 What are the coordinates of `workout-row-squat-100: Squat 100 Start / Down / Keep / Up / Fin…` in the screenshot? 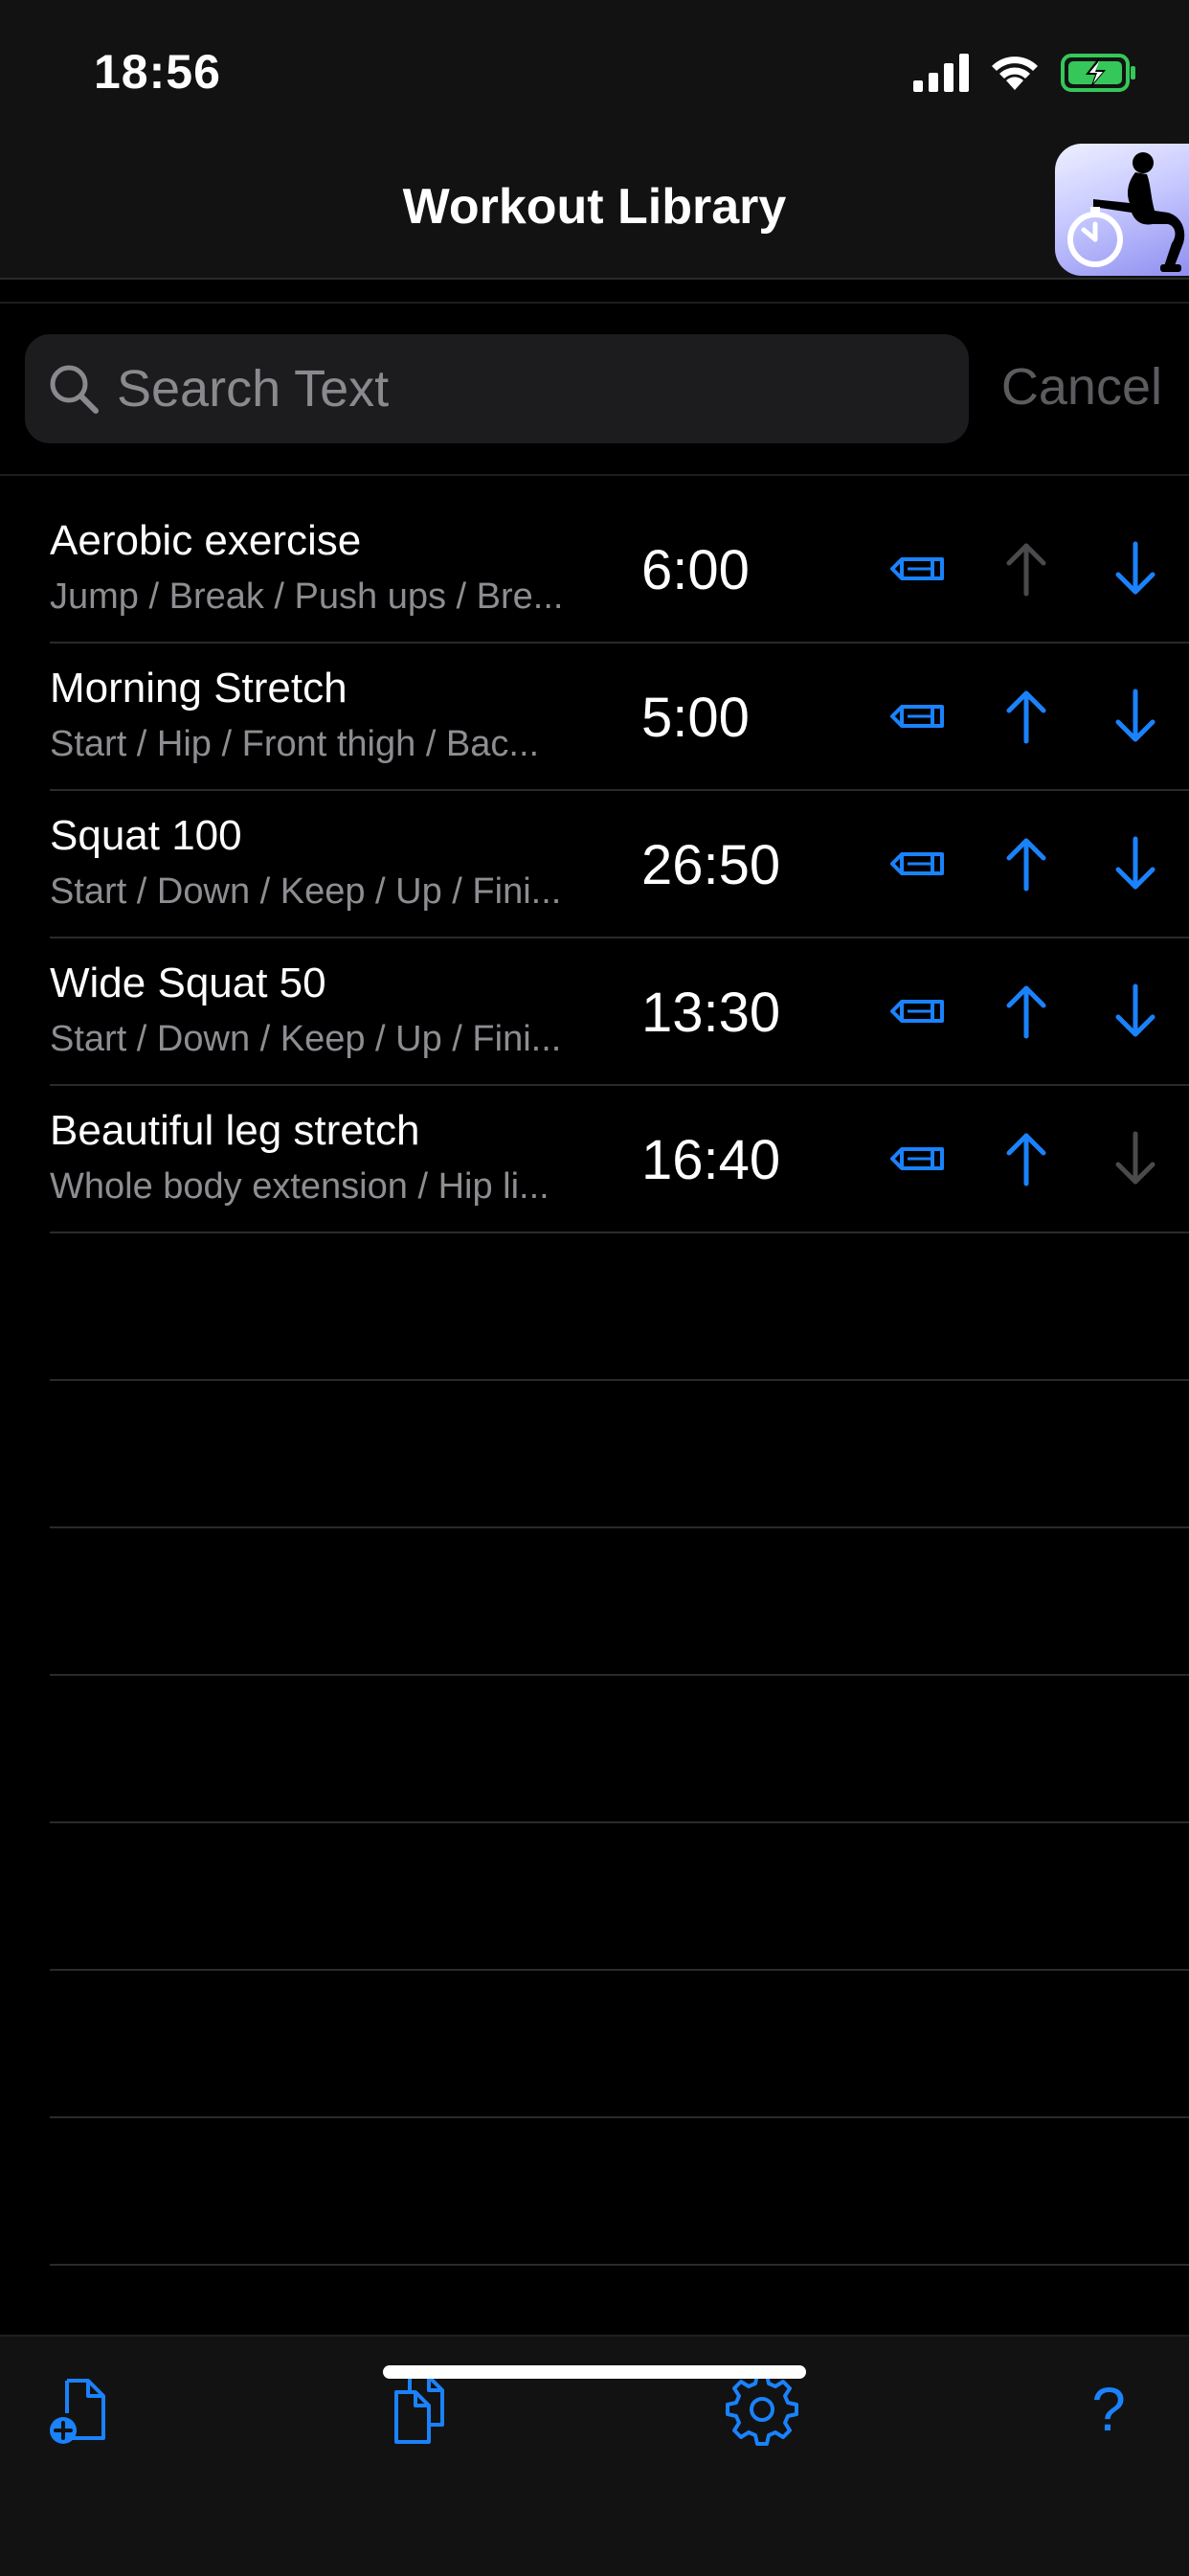 It's located at (619, 864).